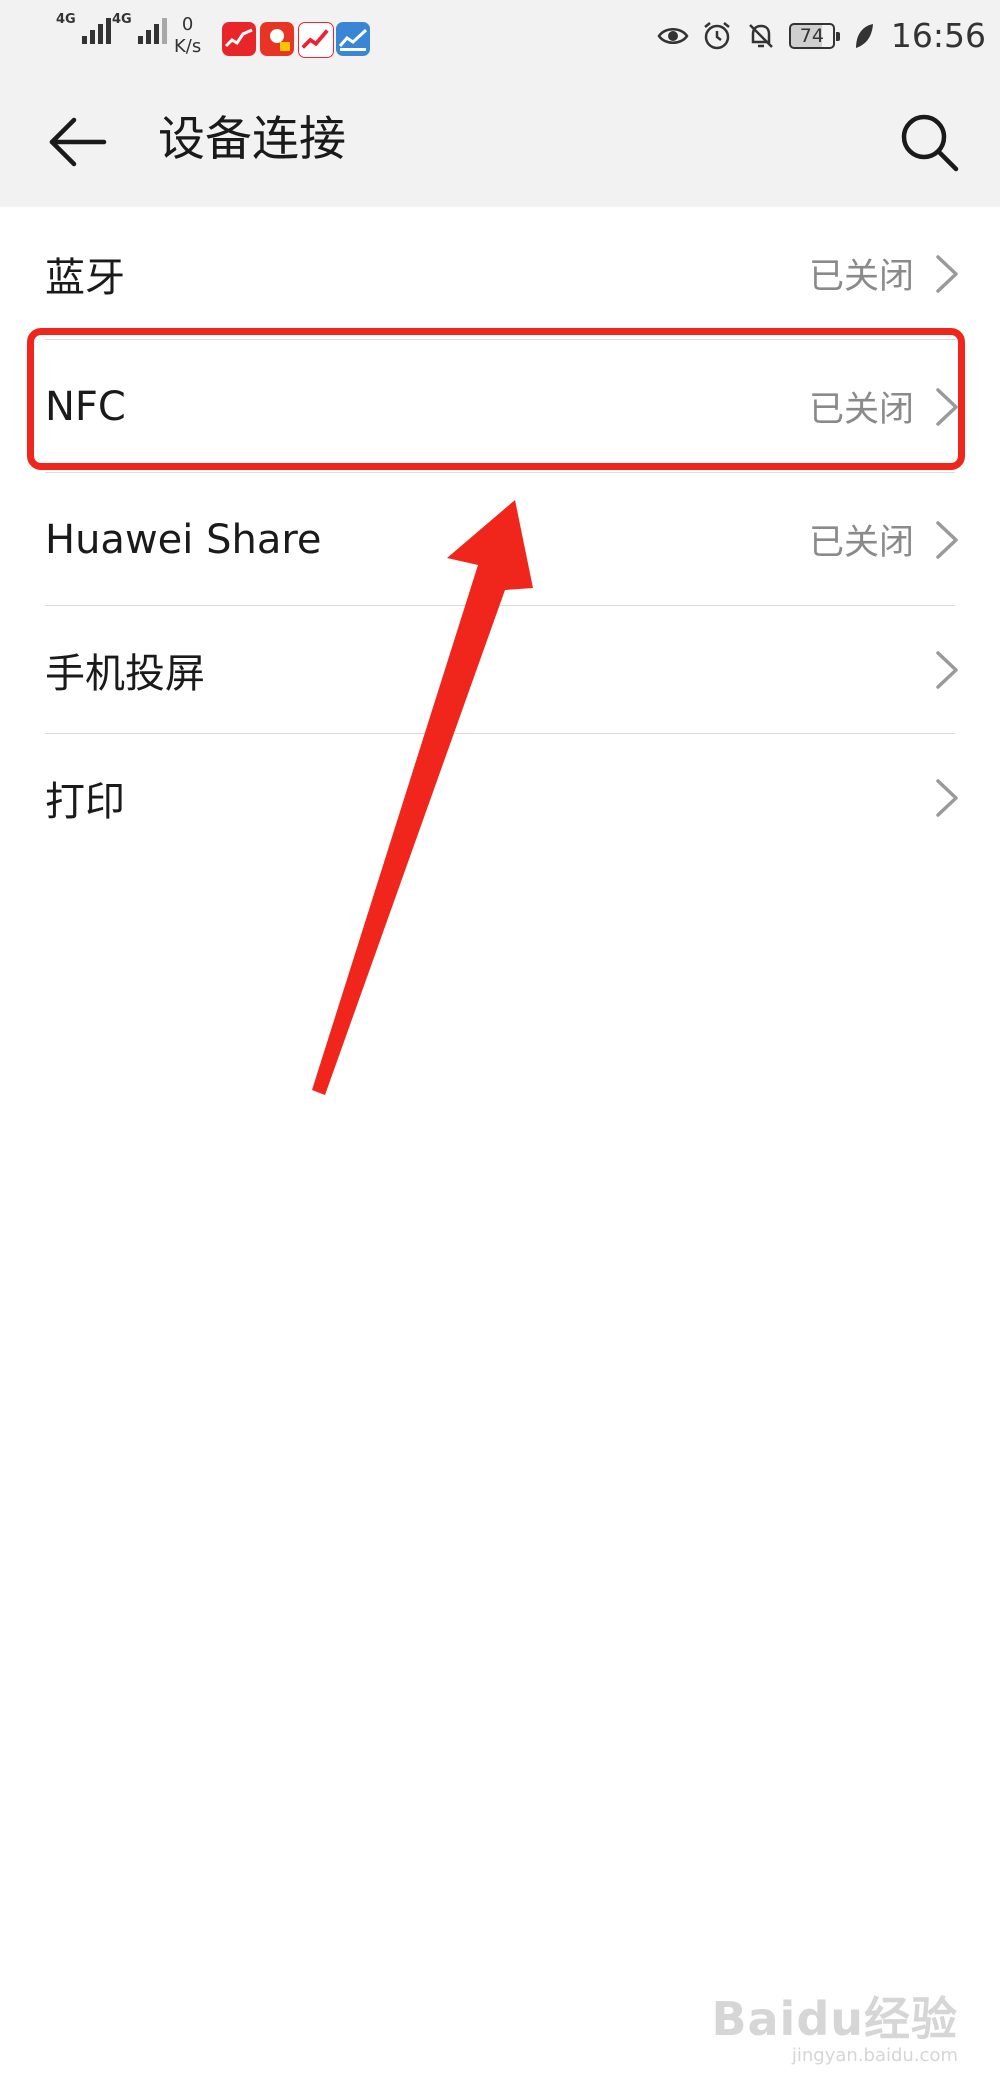  What do you see at coordinates (277, 39) in the screenshot?
I see `app-icon-news-red` at bounding box center [277, 39].